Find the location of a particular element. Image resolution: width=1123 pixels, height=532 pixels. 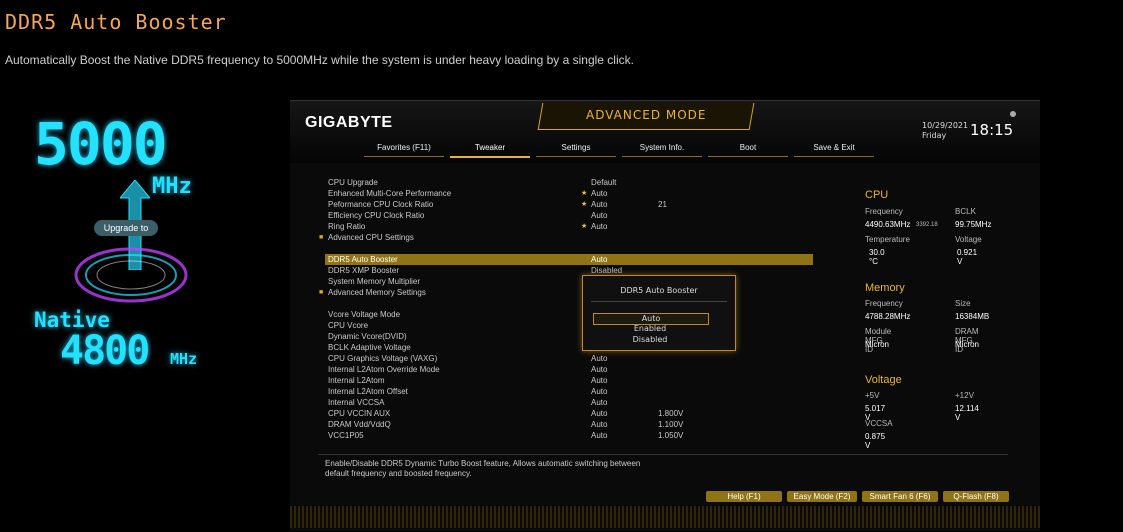

setting-current: 1.800V is located at coordinates (671, 413).